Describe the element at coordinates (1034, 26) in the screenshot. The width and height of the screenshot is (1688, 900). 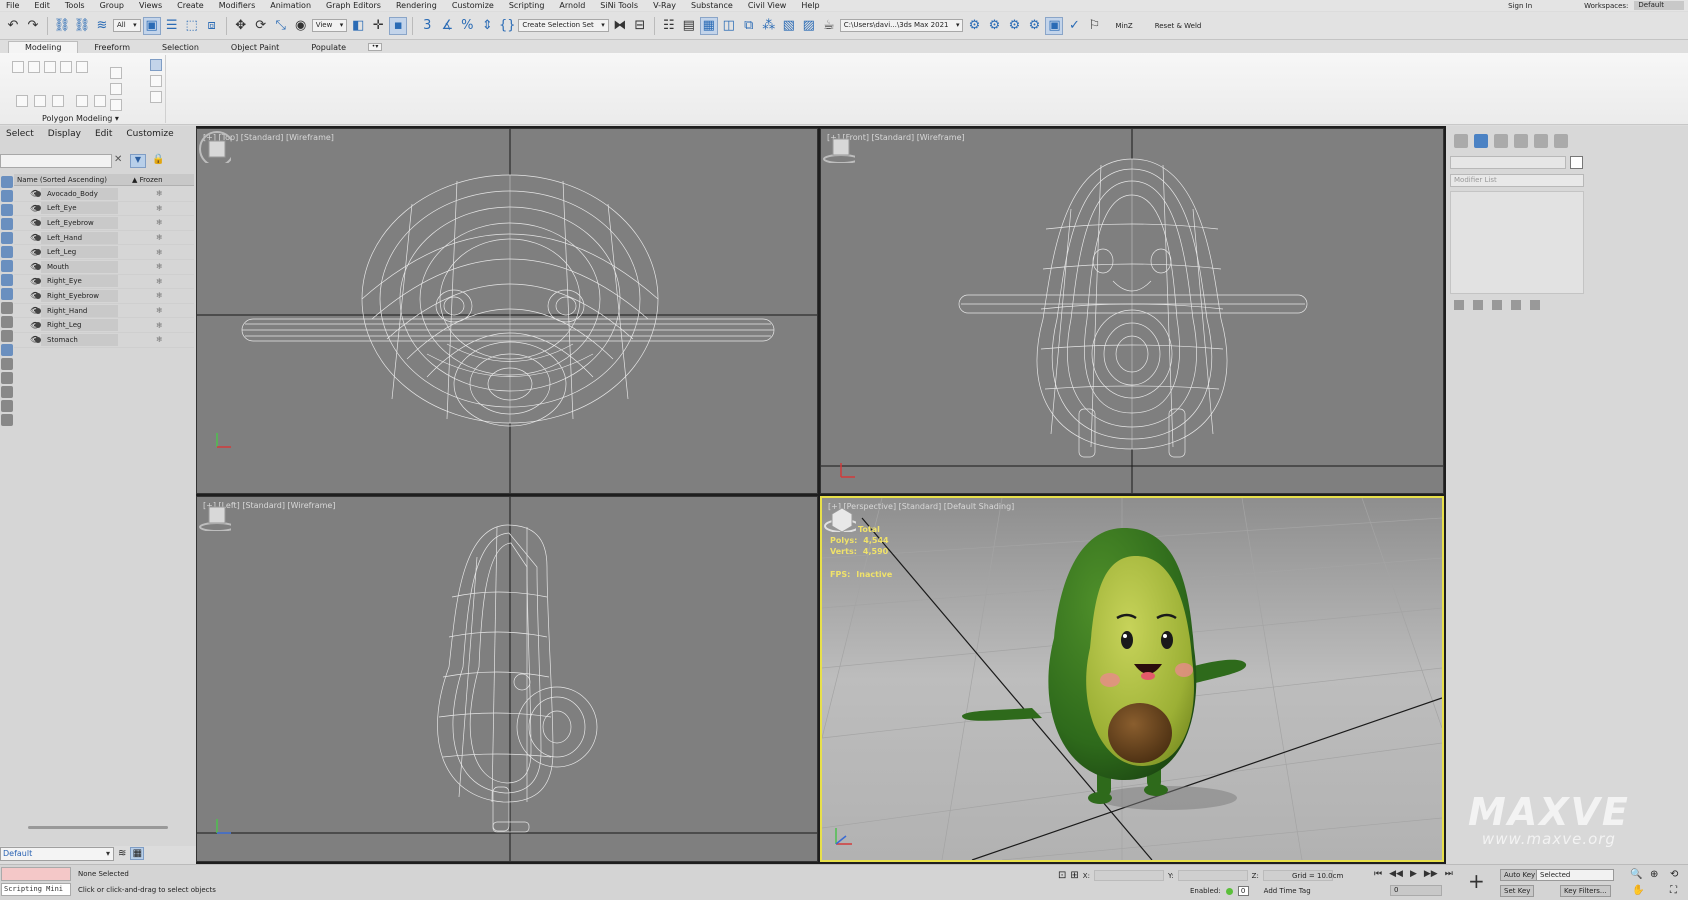
I see `script-tool-4-icon: ⚙` at that location.